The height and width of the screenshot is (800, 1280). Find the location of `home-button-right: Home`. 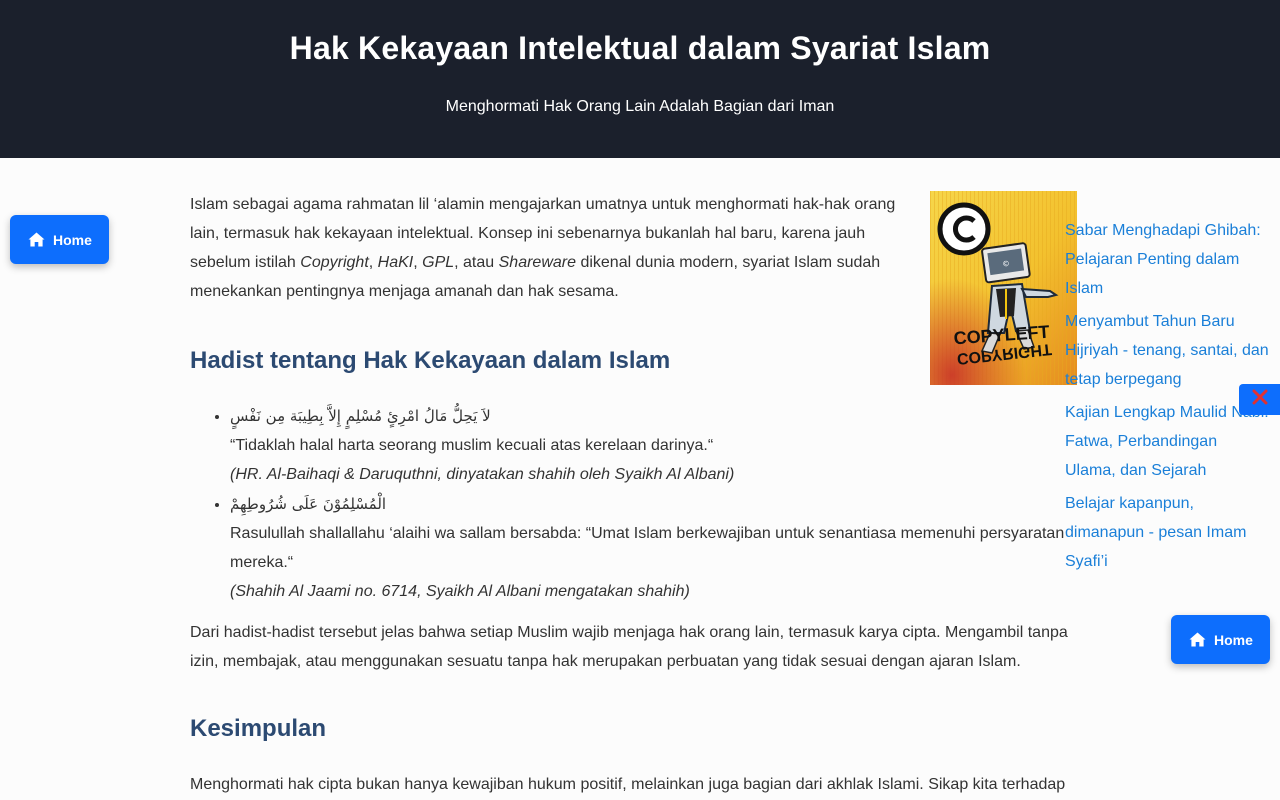

home-button-right: Home is located at coordinates (1220, 639).